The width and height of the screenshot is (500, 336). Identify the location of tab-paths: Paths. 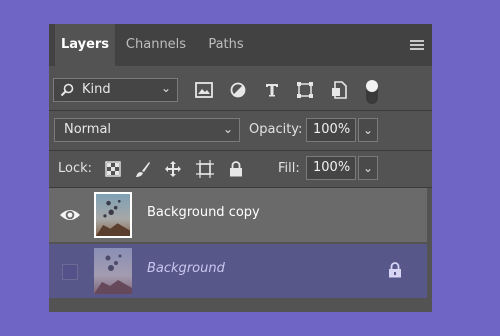
(226, 45).